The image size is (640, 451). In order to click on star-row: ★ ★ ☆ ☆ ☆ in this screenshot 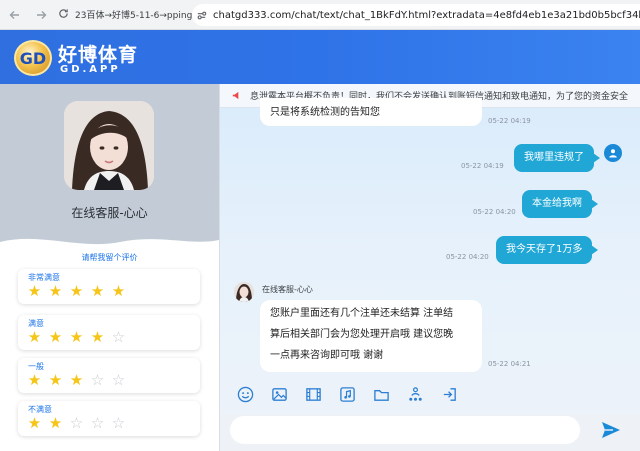, I will do `click(76, 423)`.